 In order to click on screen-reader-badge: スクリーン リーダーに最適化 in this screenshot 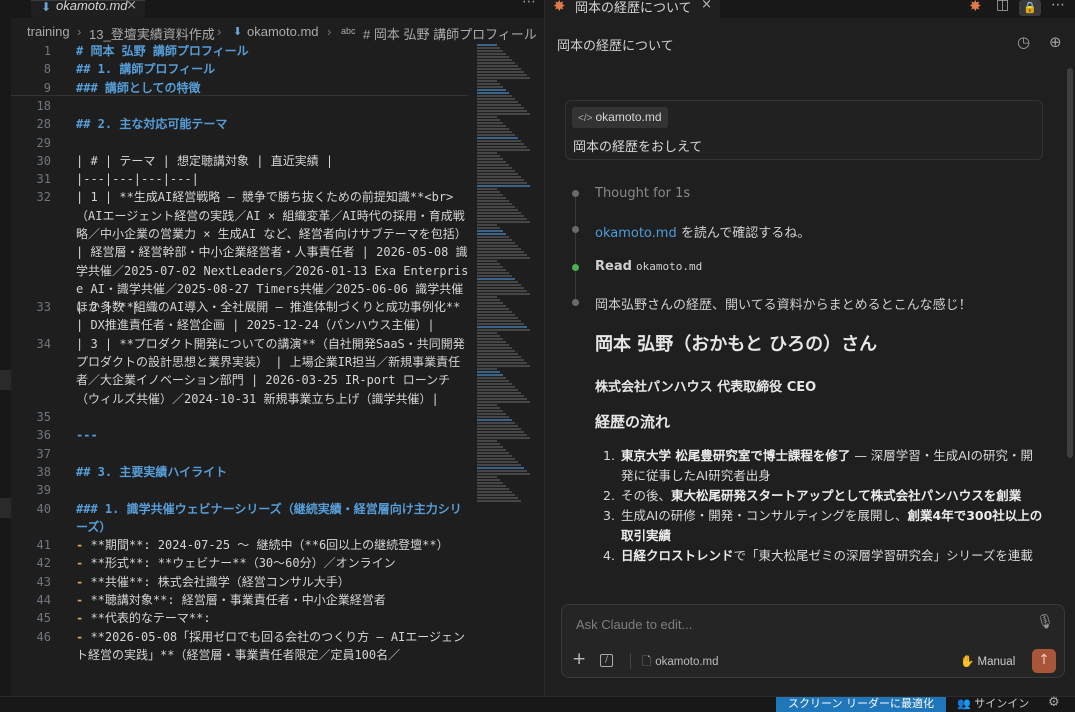, I will do `click(861, 704)`.